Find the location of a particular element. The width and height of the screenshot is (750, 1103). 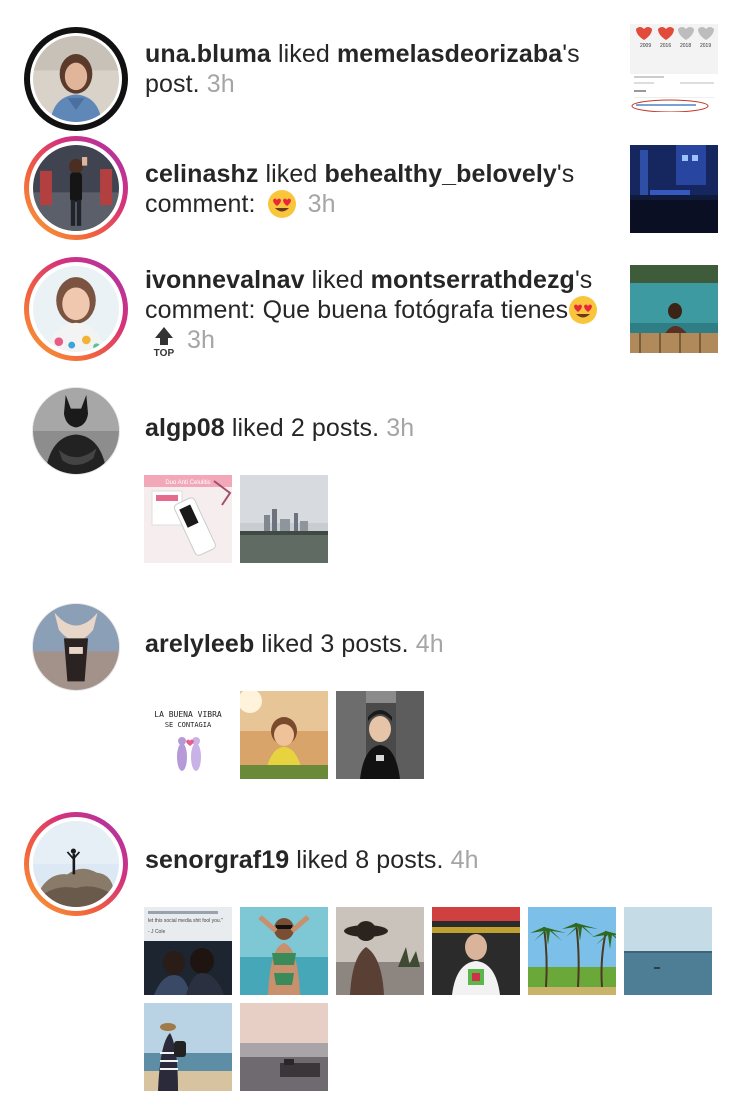

thumb-year-label: 2009 is located at coordinates (645, 46).